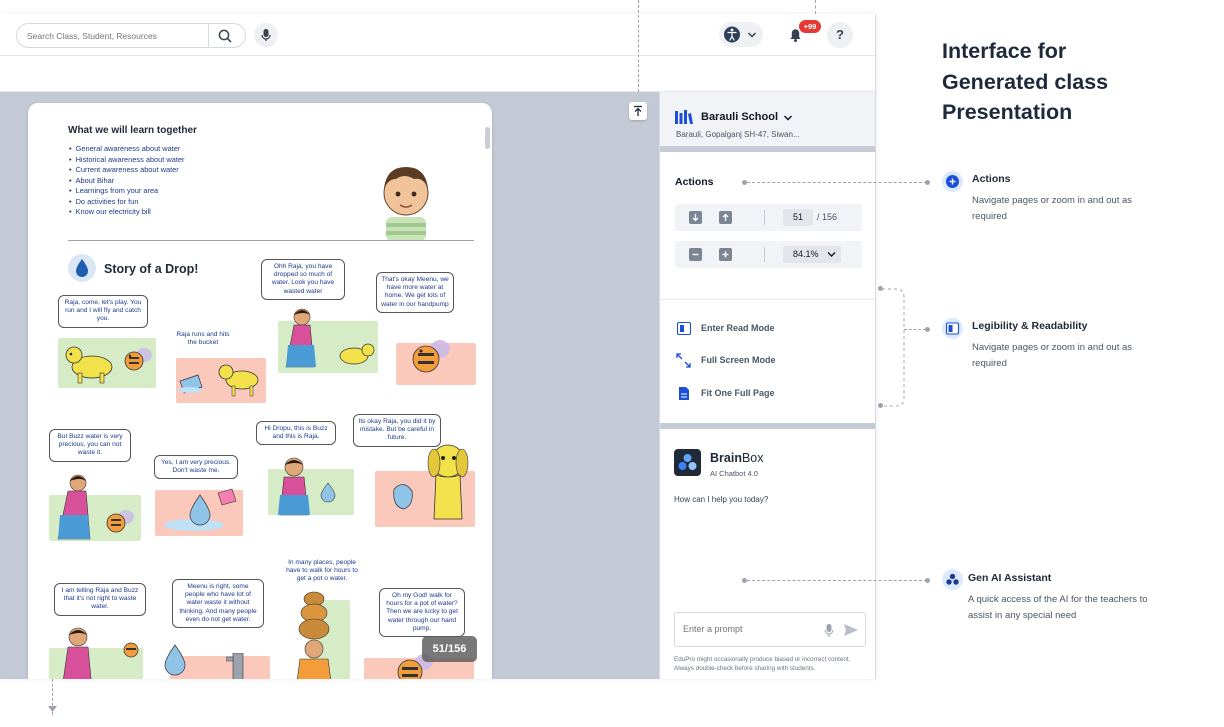 Image resolution: width=1224 pixels, height=727 pixels. I want to click on ai-assistant-icon, so click(952, 579).